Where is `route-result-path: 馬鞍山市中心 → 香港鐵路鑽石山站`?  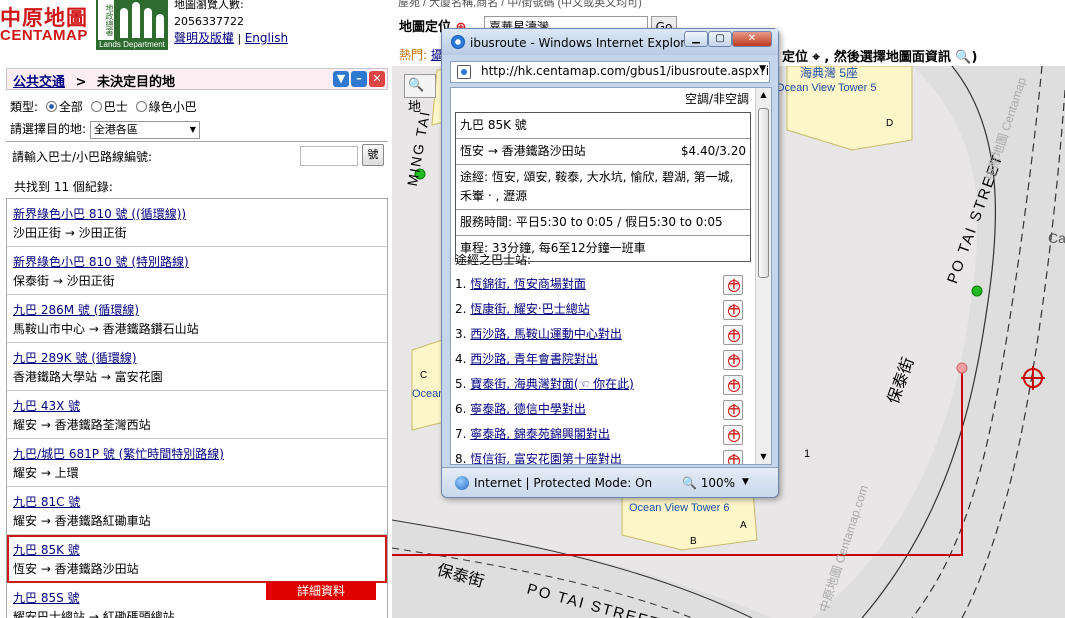 route-result-path: 馬鞍山市中心 → 香港鐵路鑽石山站 is located at coordinates (106, 329).